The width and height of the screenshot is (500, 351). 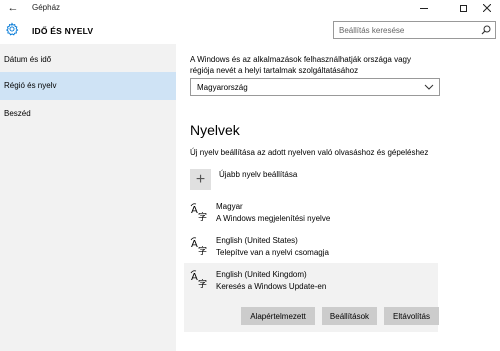 What do you see at coordinates (273, 218) in the screenshot?
I see `language-status: A Windows megjelenítési nyelve` at bounding box center [273, 218].